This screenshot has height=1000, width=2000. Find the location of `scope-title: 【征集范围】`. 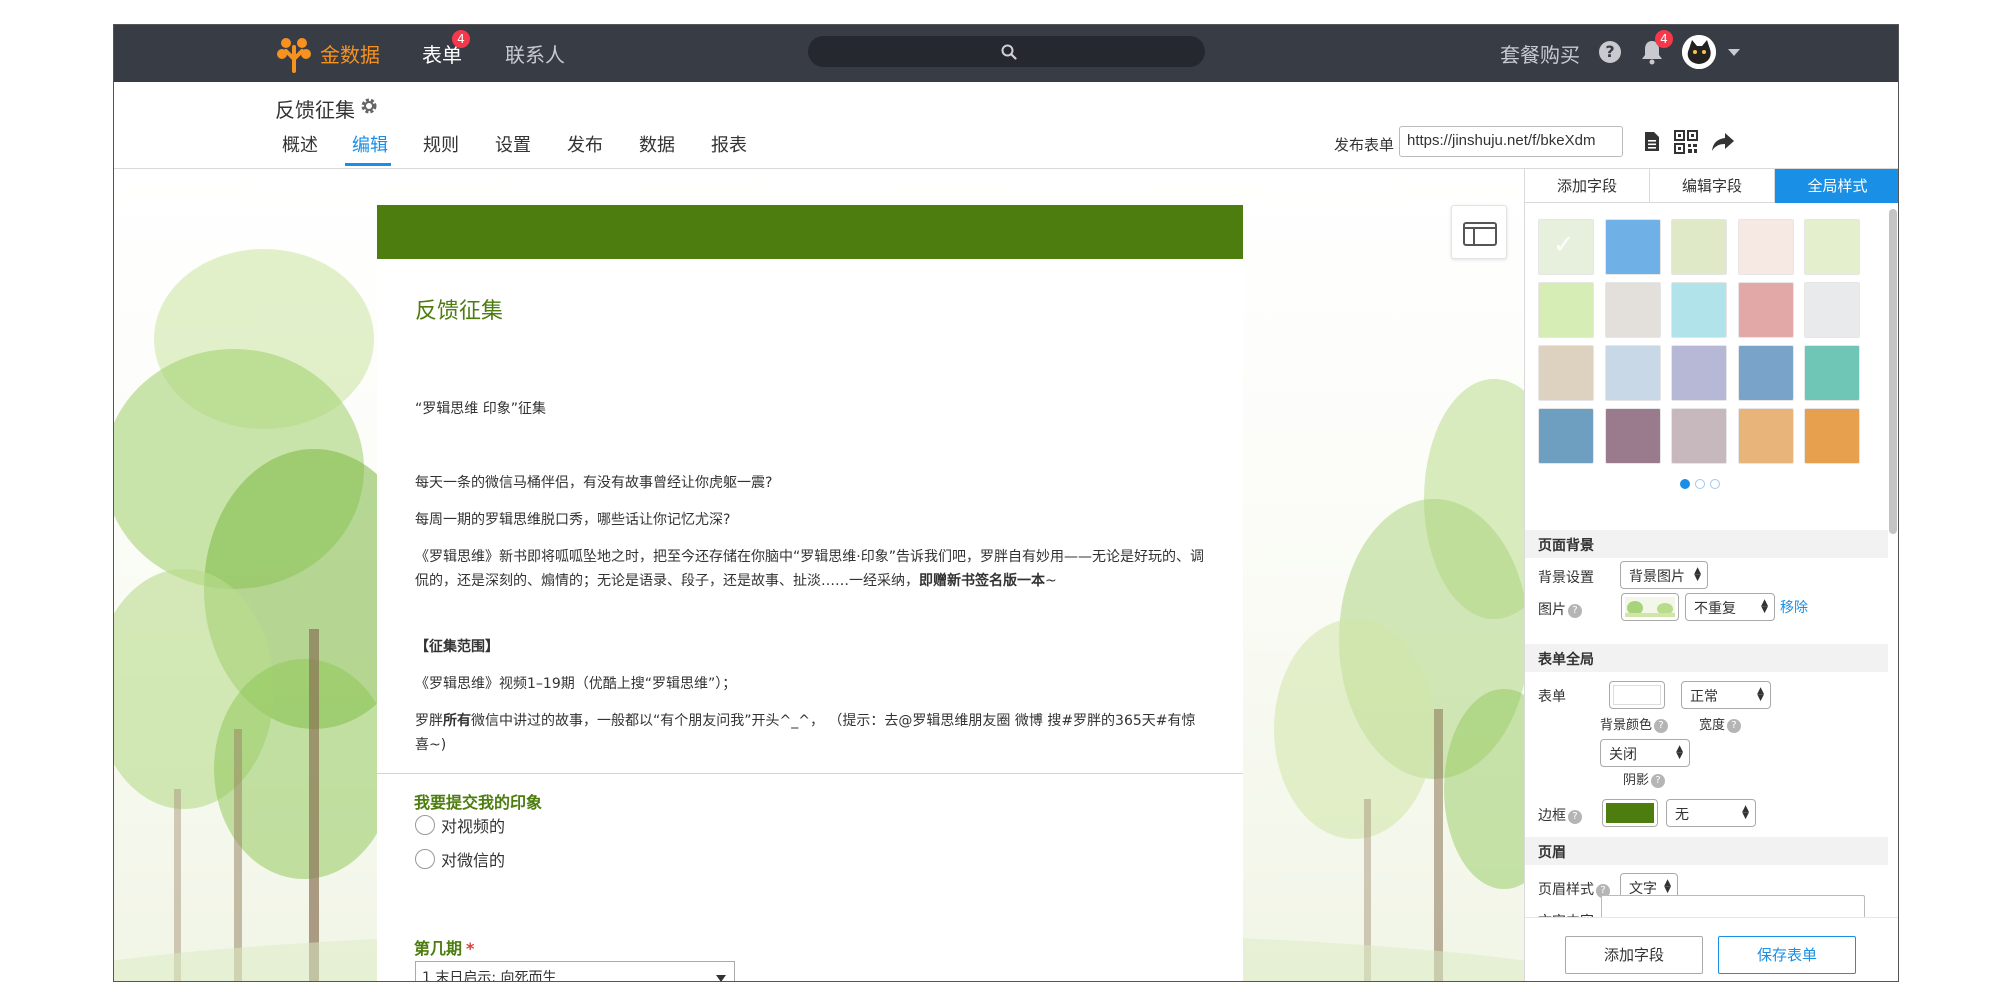

scope-title: 【征集范围】 is located at coordinates (457, 647).